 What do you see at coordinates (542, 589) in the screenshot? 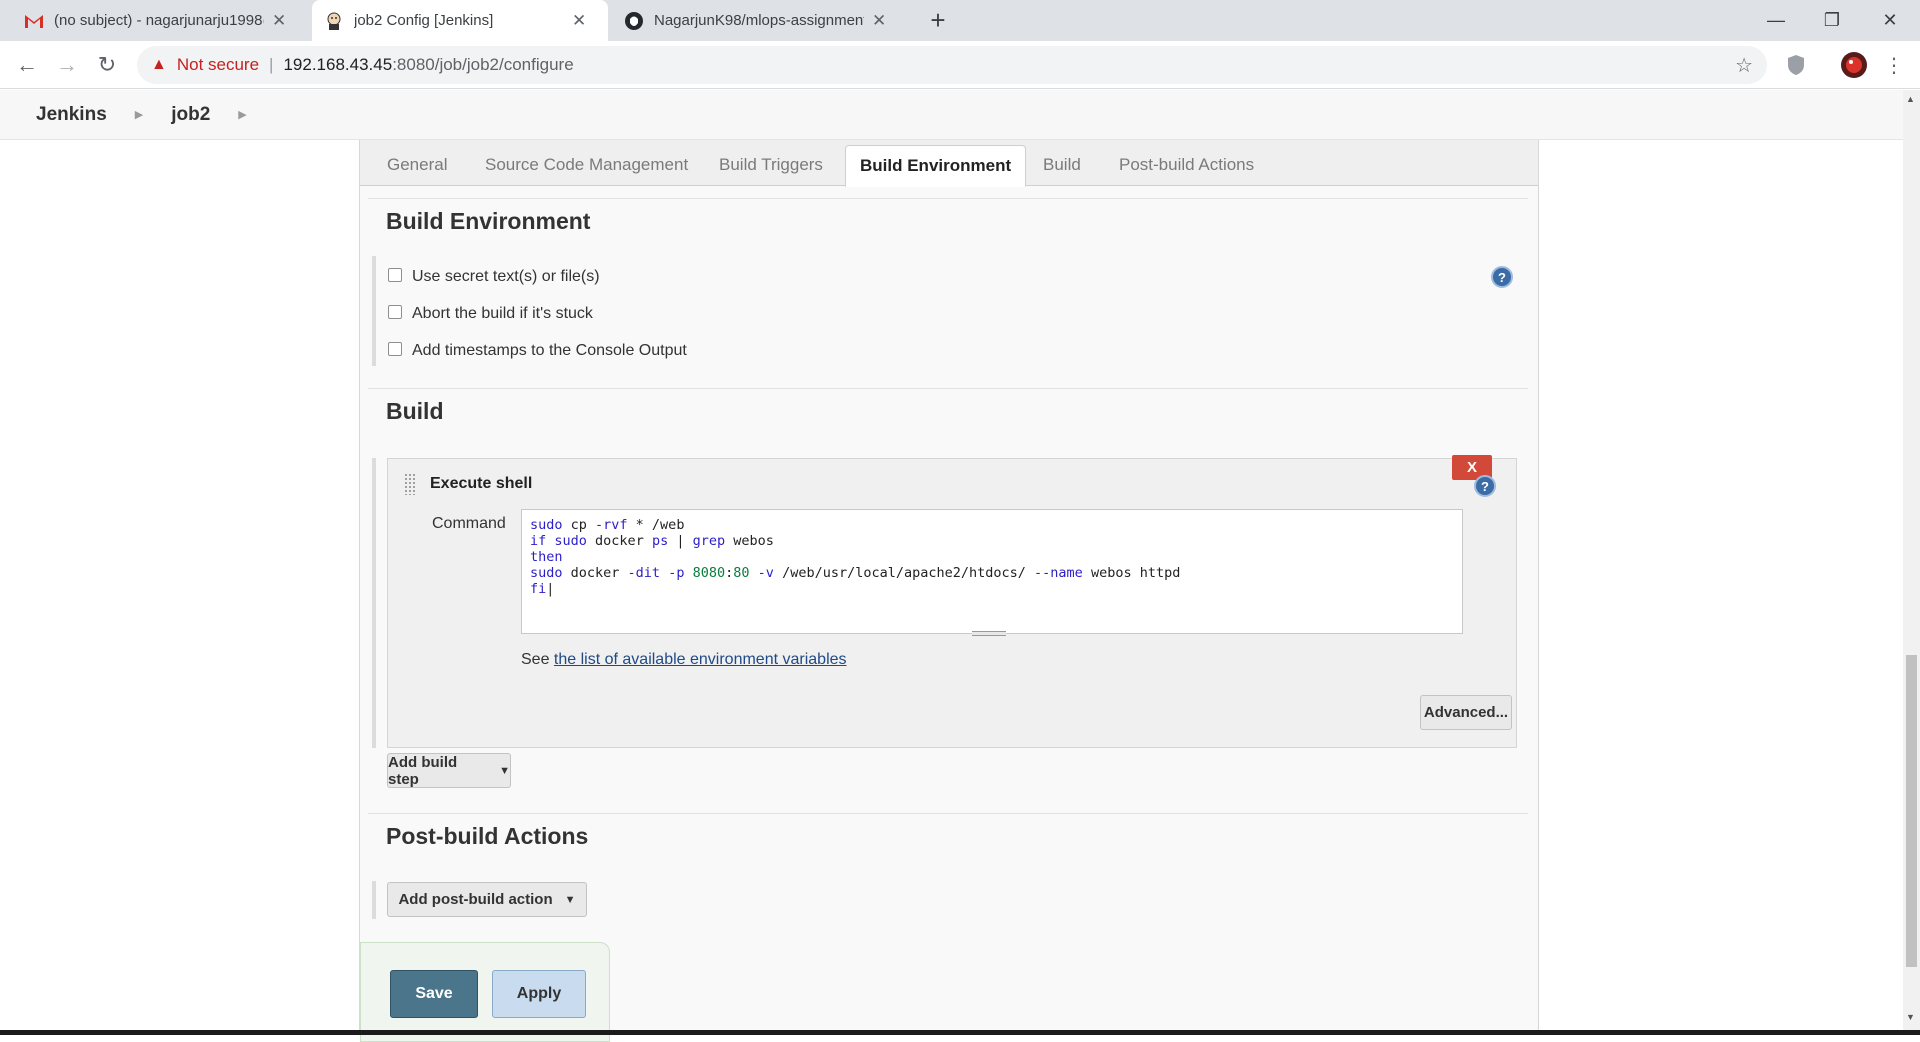
I see `command-line: fi|` at bounding box center [542, 589].